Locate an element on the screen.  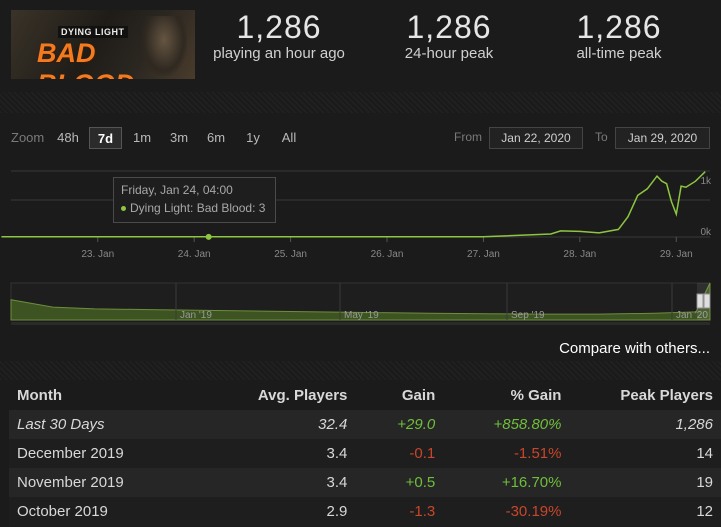
x-tick-label: 24. Jan is located at coordinates (194, 254).